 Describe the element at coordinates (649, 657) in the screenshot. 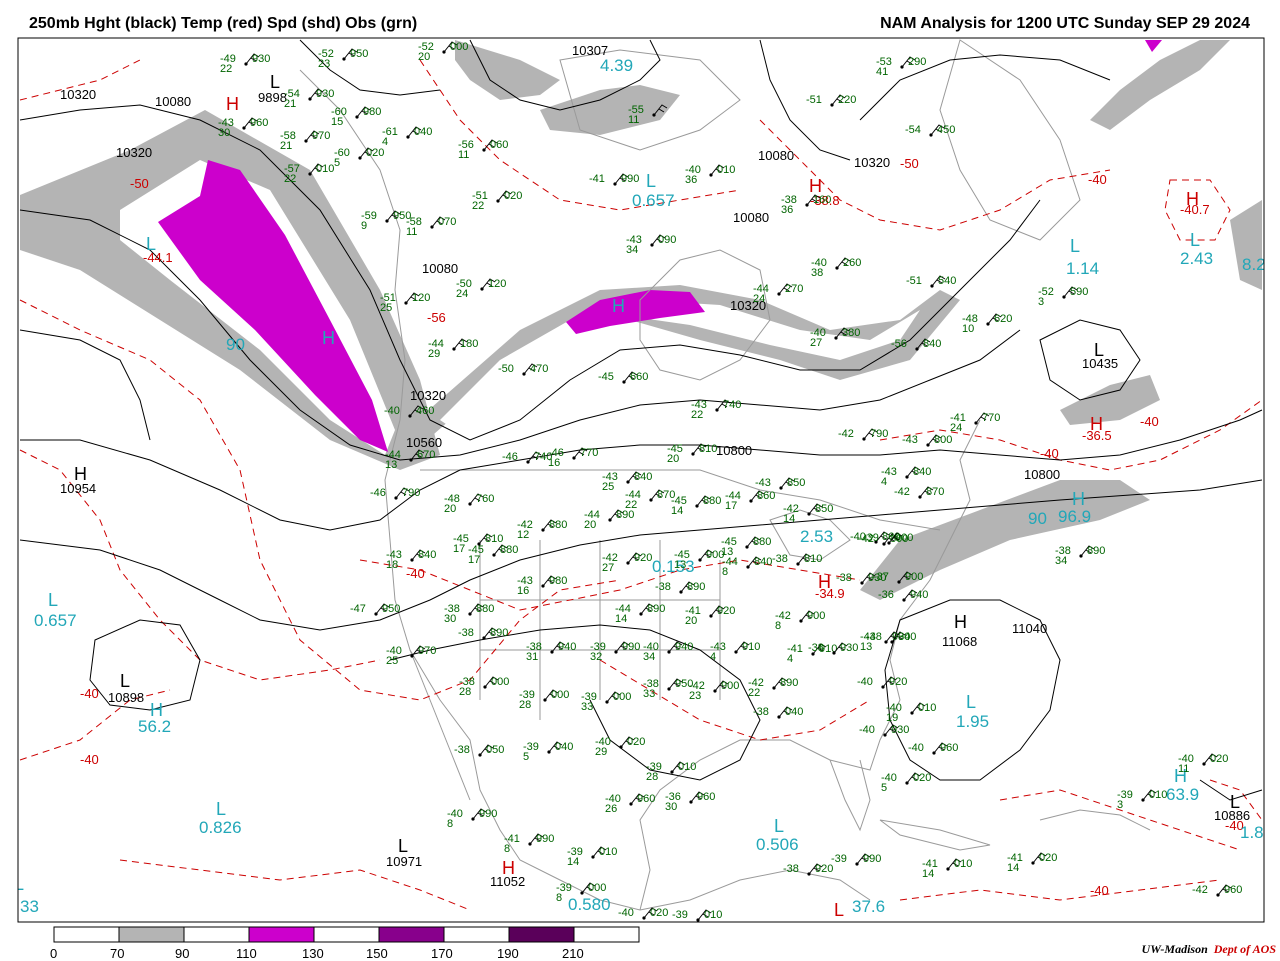

I see `station-dewpoint: 34` at that location.